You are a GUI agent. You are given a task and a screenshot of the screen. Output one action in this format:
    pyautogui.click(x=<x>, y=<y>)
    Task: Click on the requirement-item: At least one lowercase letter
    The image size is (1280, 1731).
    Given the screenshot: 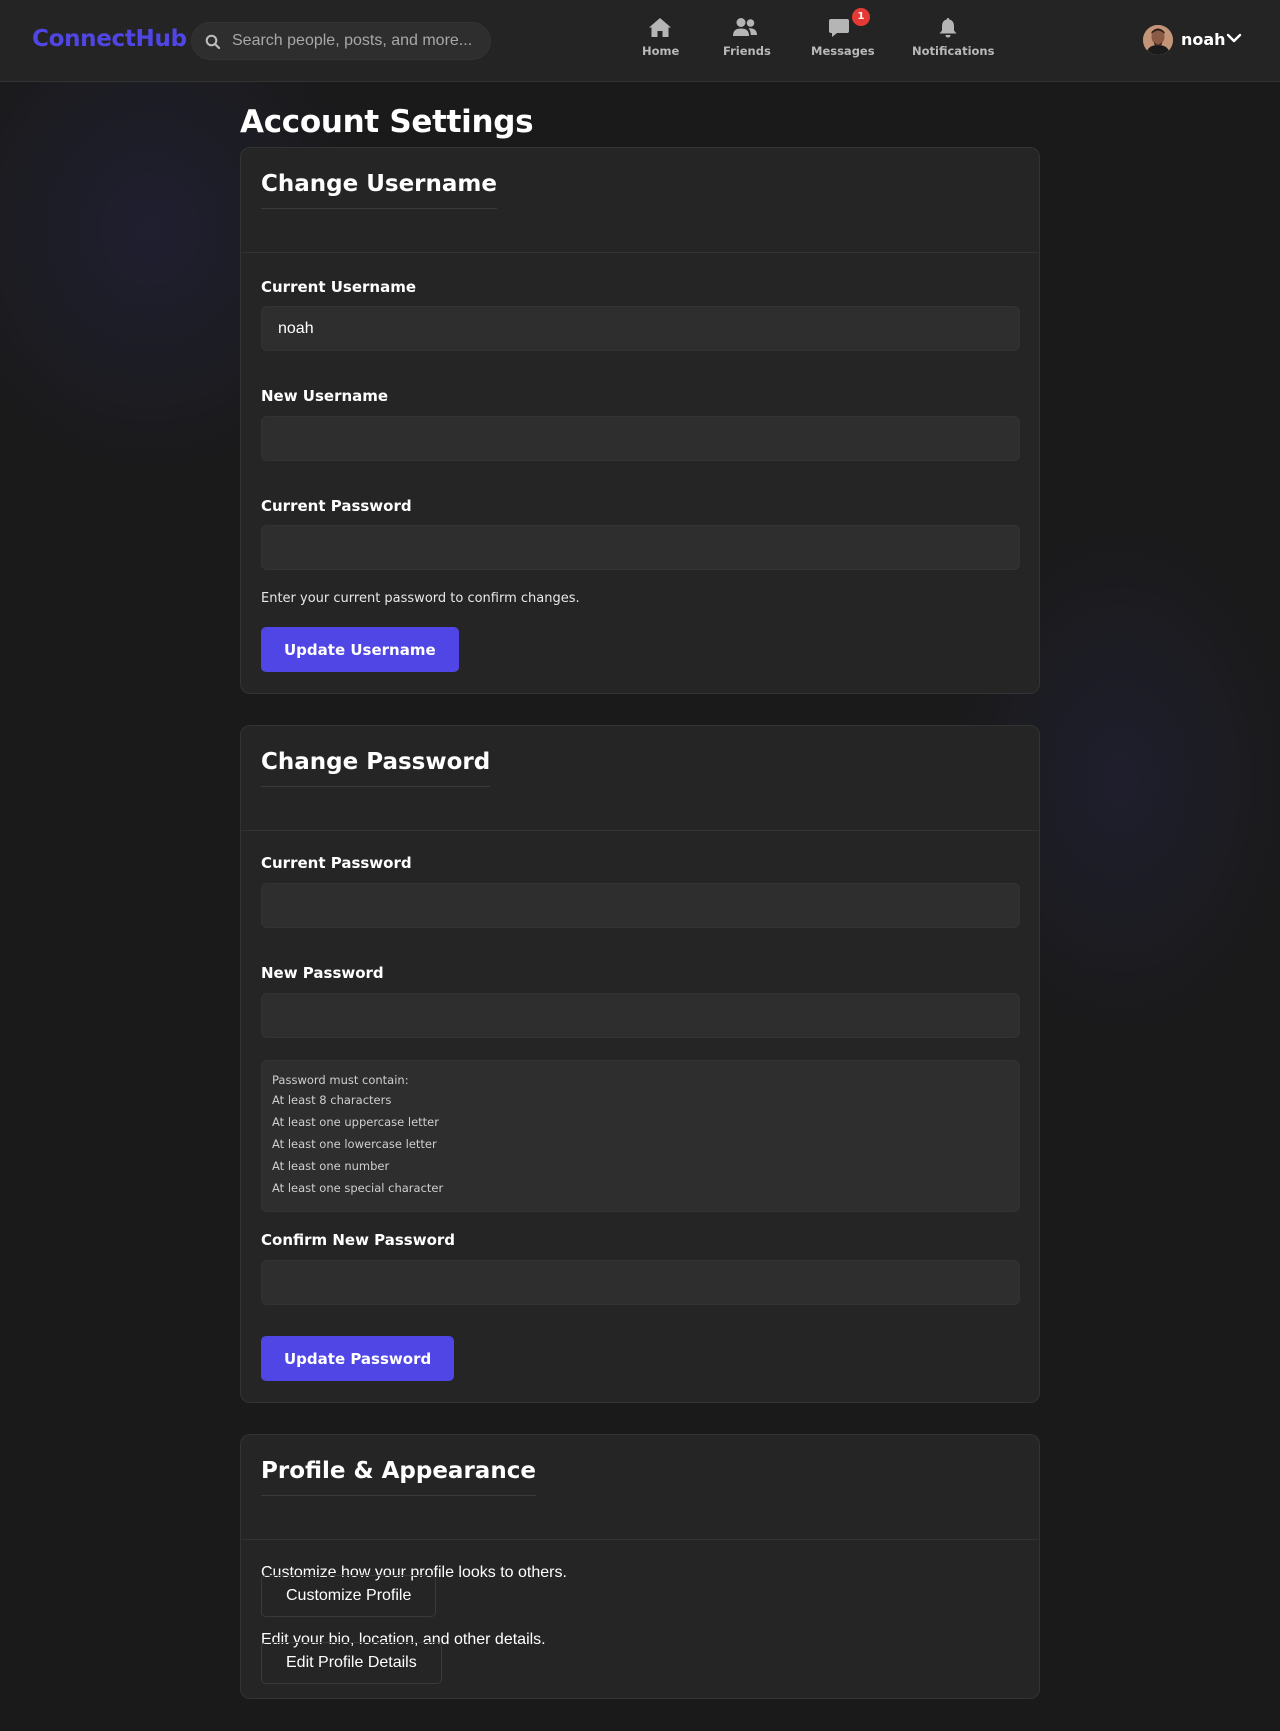 What is the action you would take?
    pyautogui.click(x=354, y=1144)
    